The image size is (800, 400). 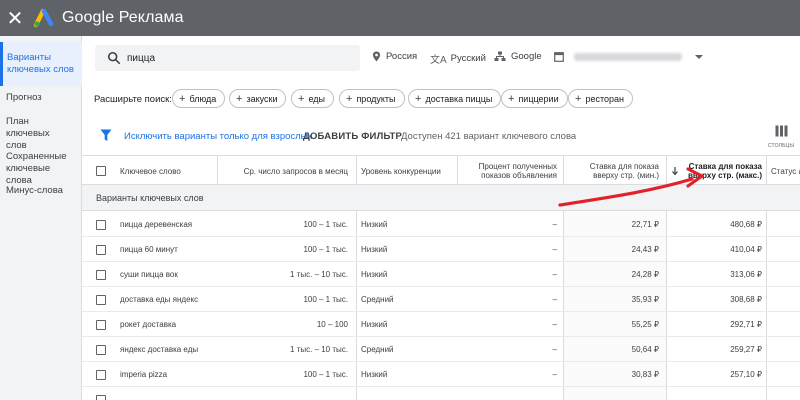 I want to click on expand-chip-dishes: + блюда, so click(x=199, y=98).